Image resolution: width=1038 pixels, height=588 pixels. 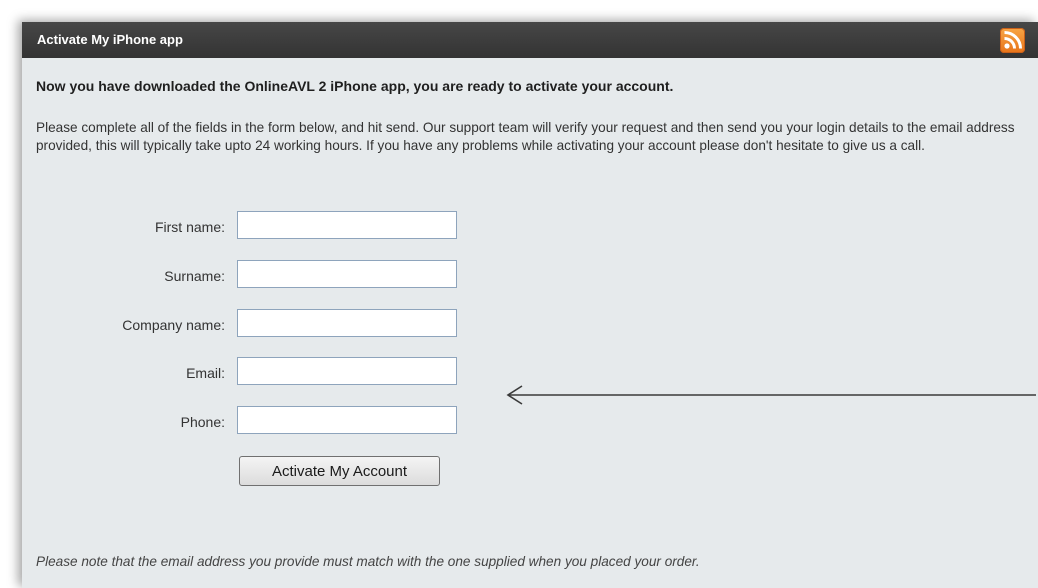 What do you see at coordinates (347, 225) in the screenshot?
I see `first-name-input` at bounding box center [347, 225].